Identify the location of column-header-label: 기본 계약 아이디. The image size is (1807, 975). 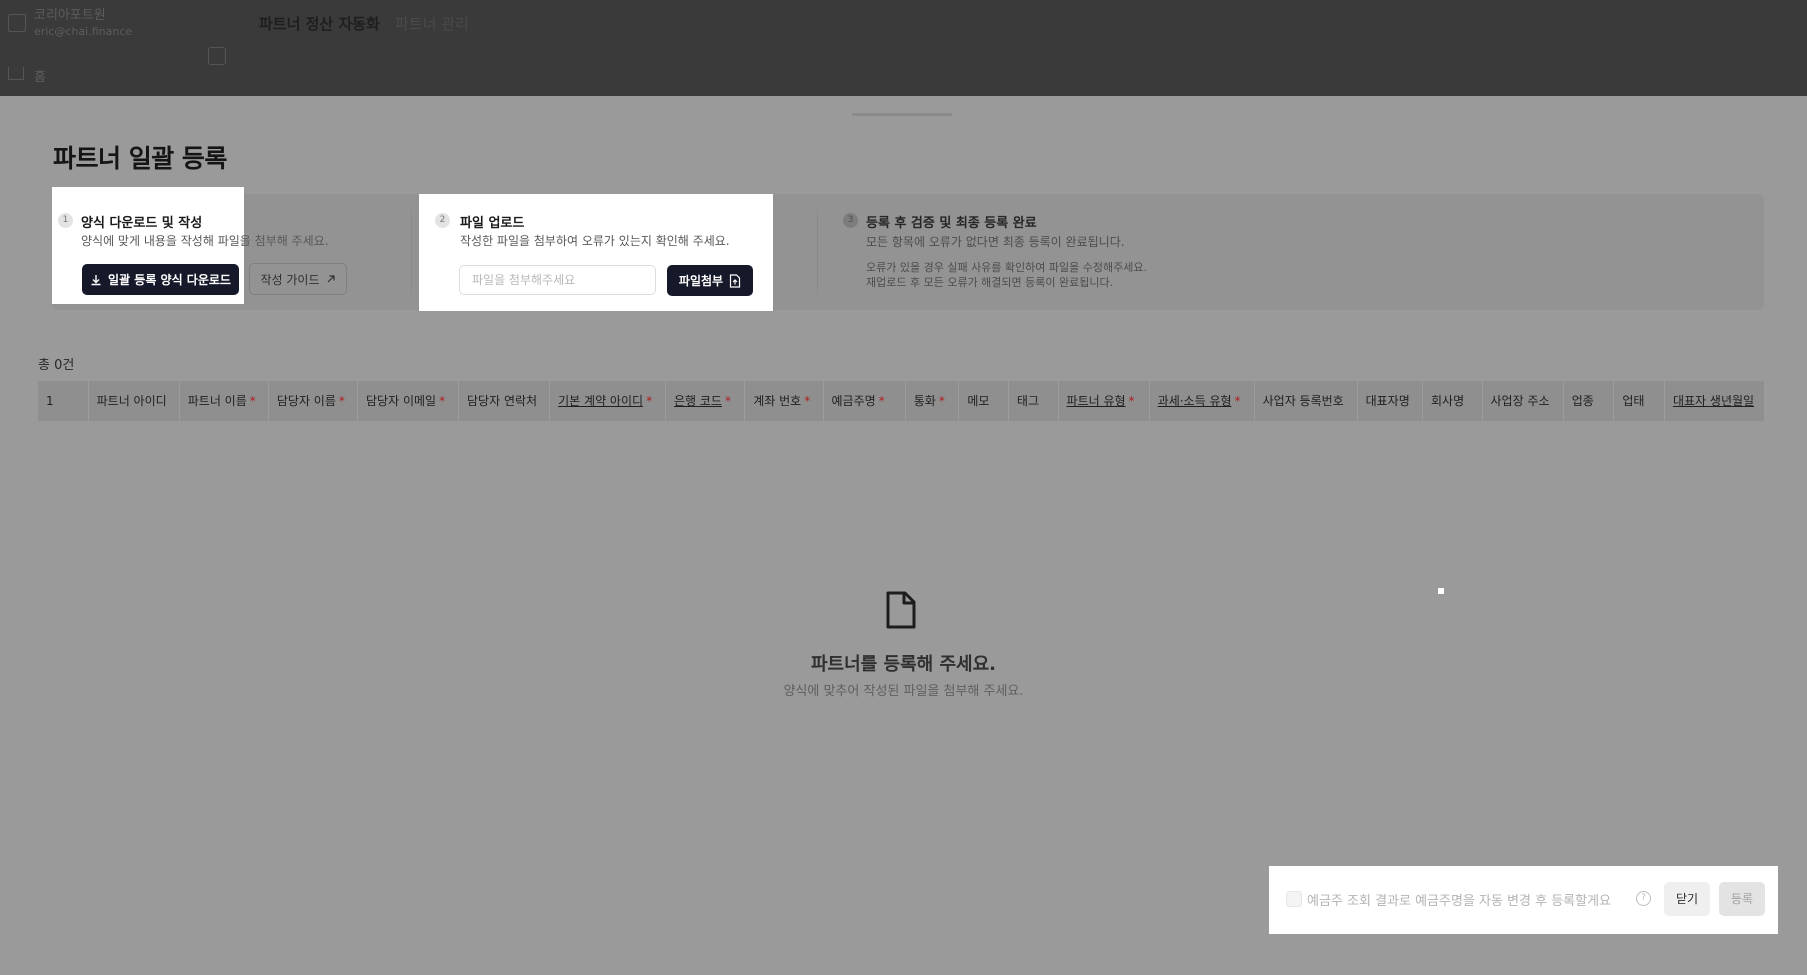
(601, 401).